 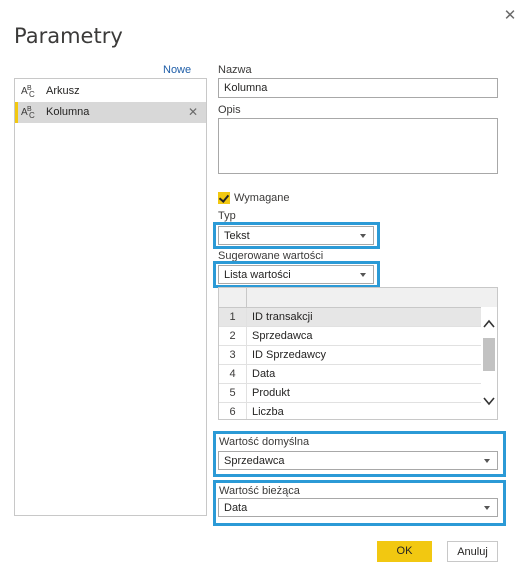 I want to click on chevron-up-icon, so click(x=489, y=324).